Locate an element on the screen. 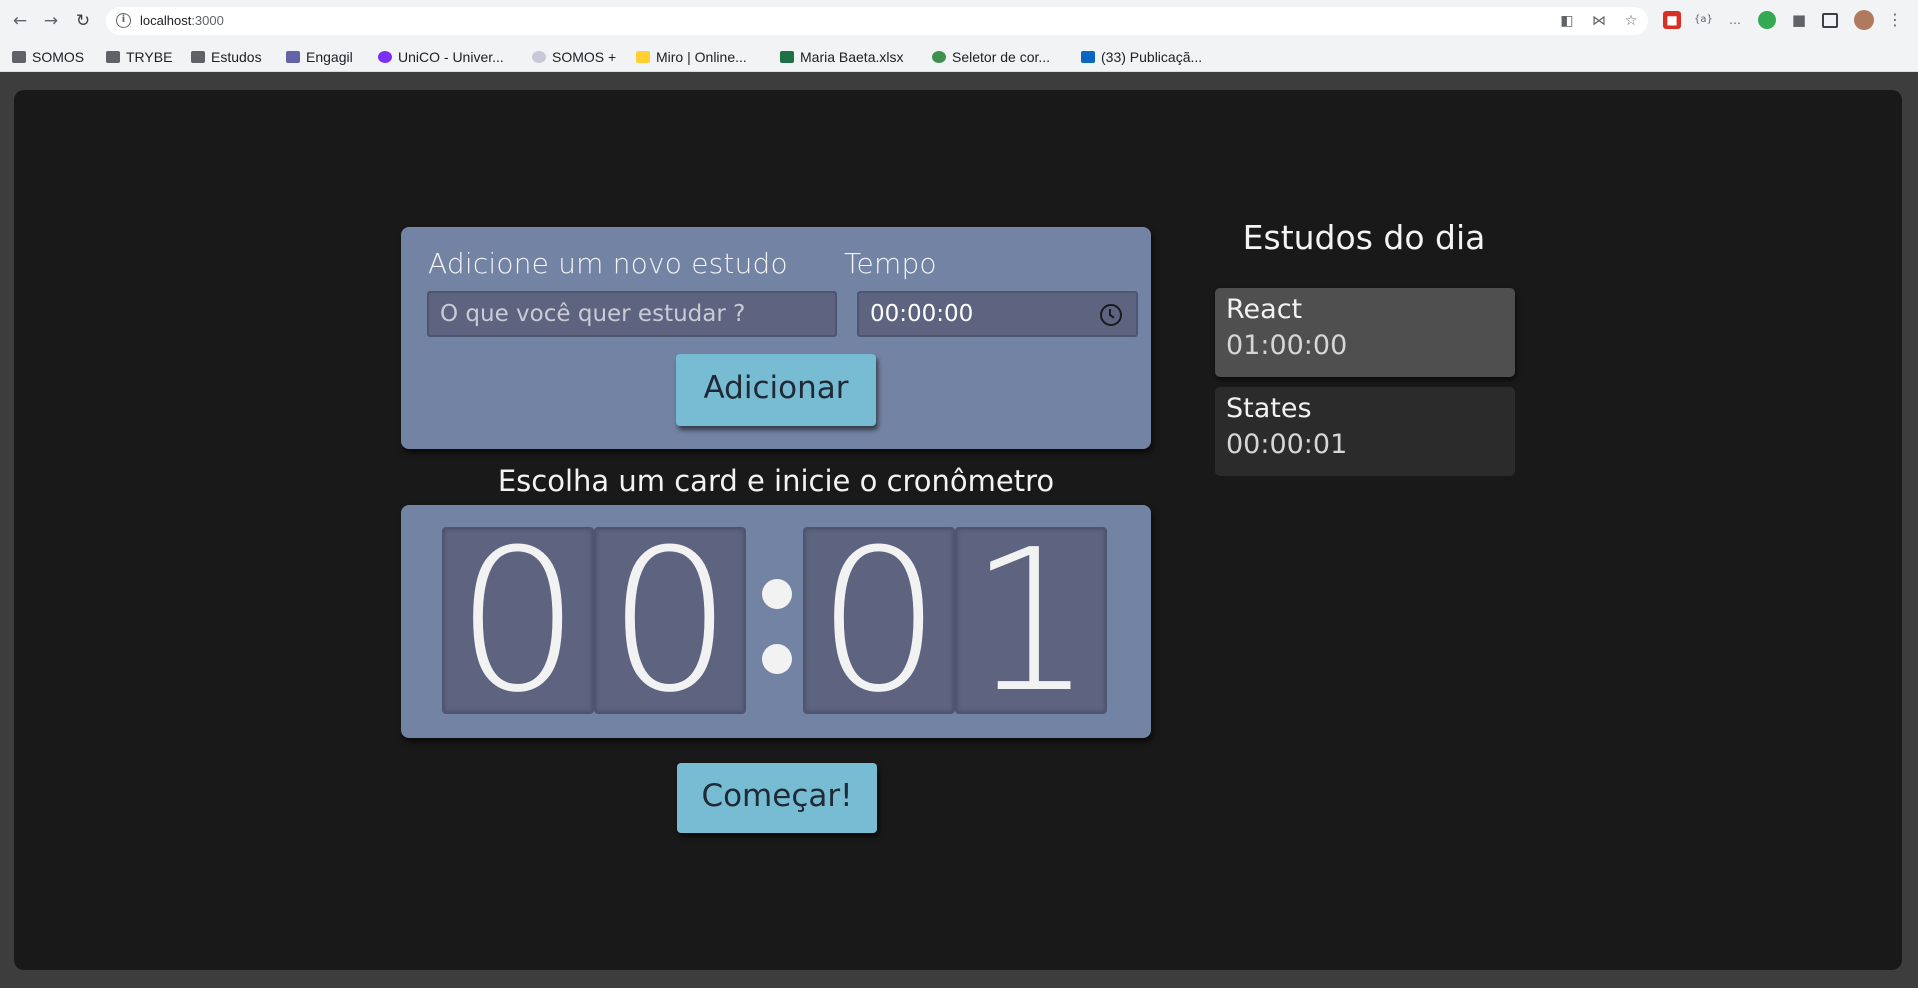 Image resolution: width=1918 pixels, height=988 pixels. digit-value: 1 is located at coordinates (1031, 620).